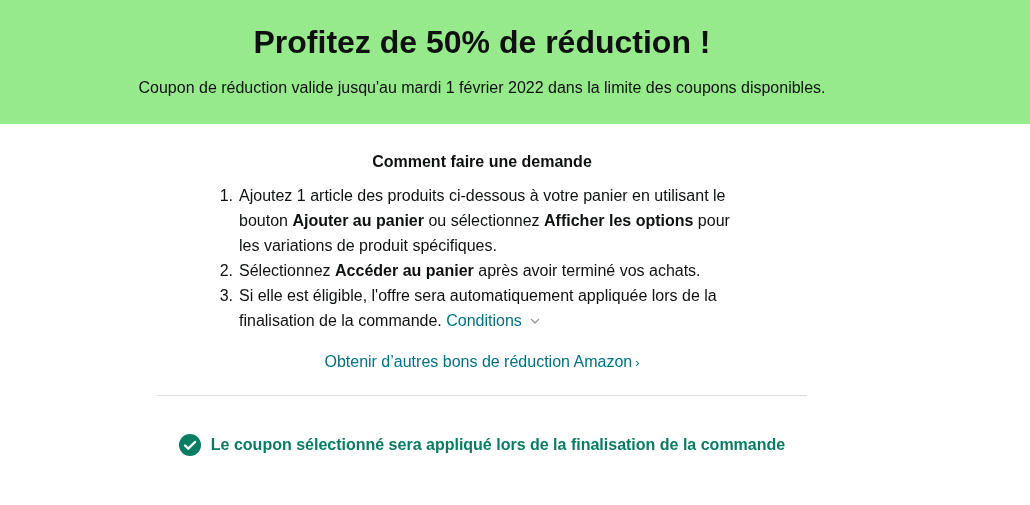 Image resolution: width=1030 pixels, height=505 pixels. I want to click on step-number: 3., so click(226, 296).